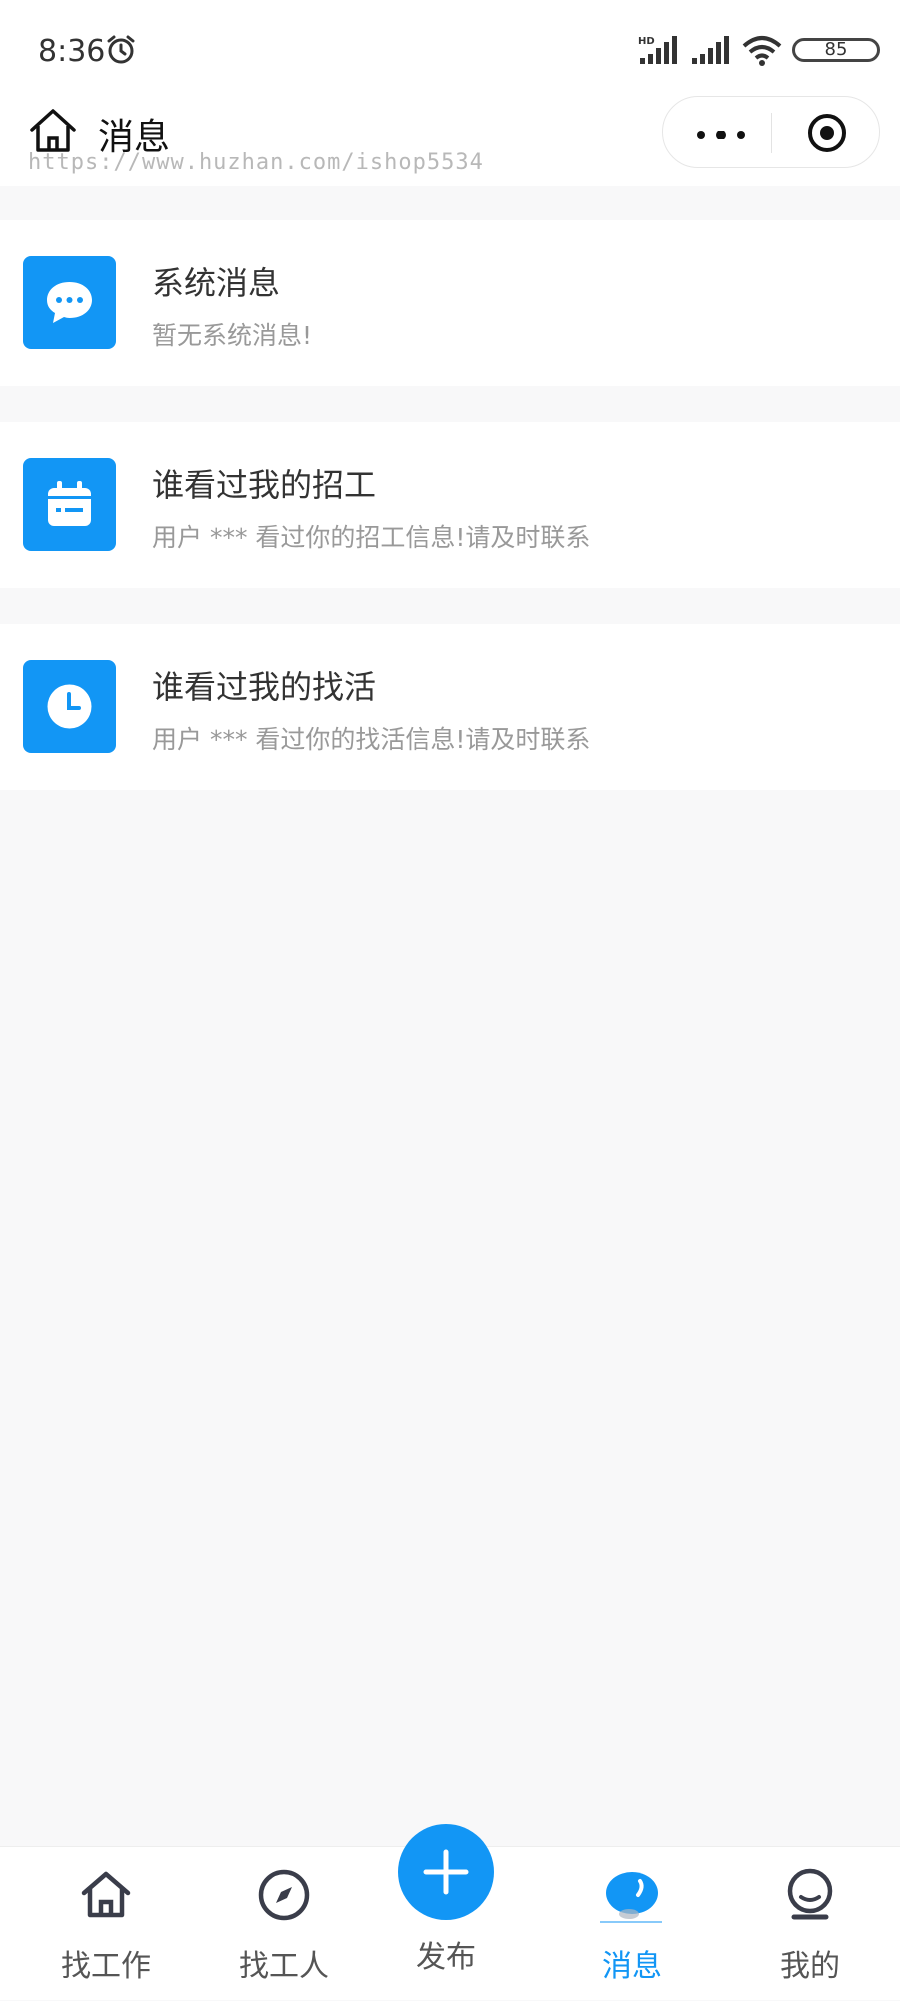  I want to click on active-tab-indicator, so click(631, 1922).